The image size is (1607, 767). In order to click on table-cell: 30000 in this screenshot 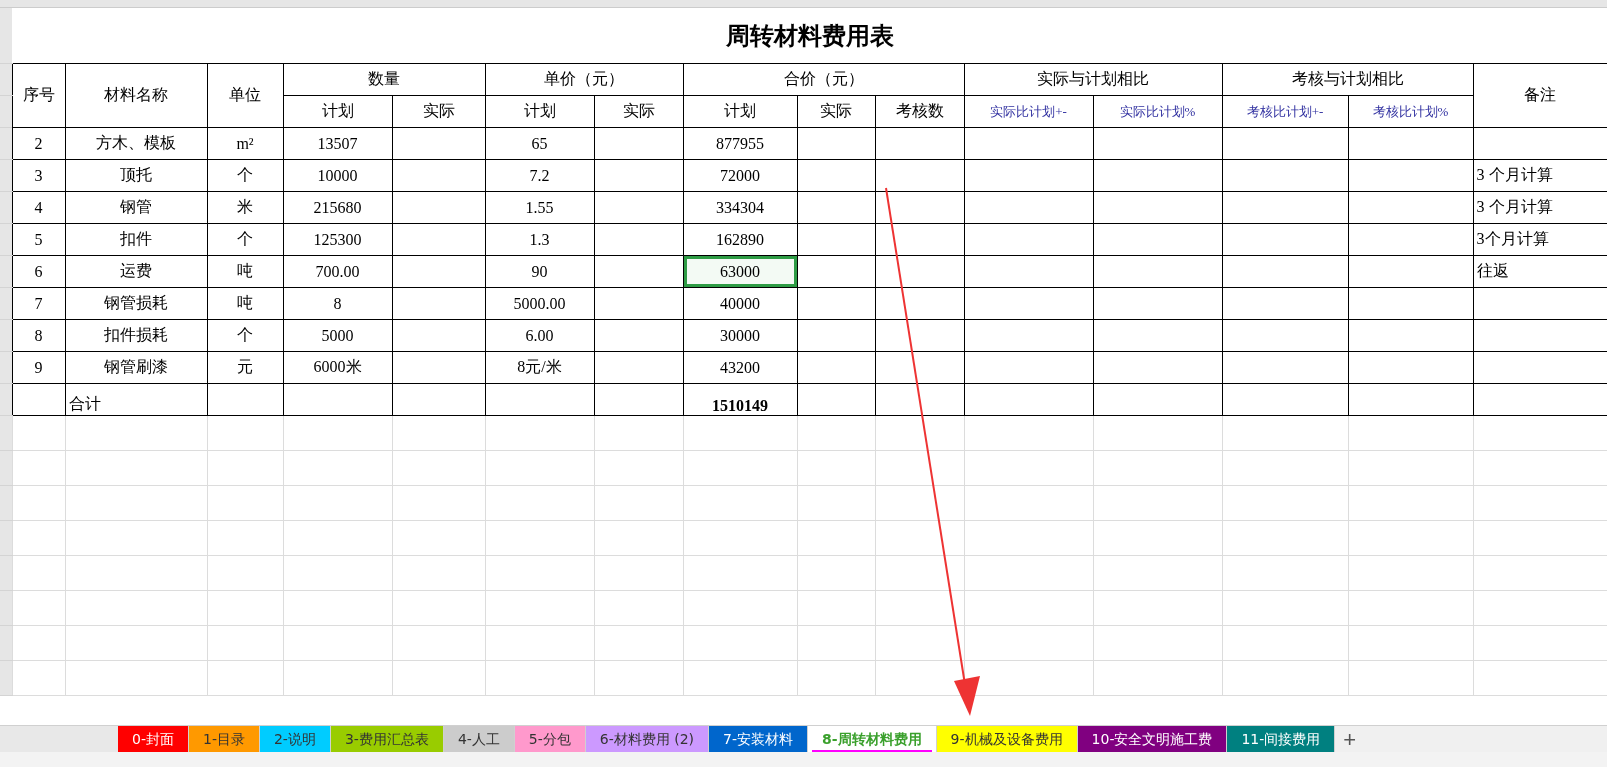, I will do `click(740, 335)`.